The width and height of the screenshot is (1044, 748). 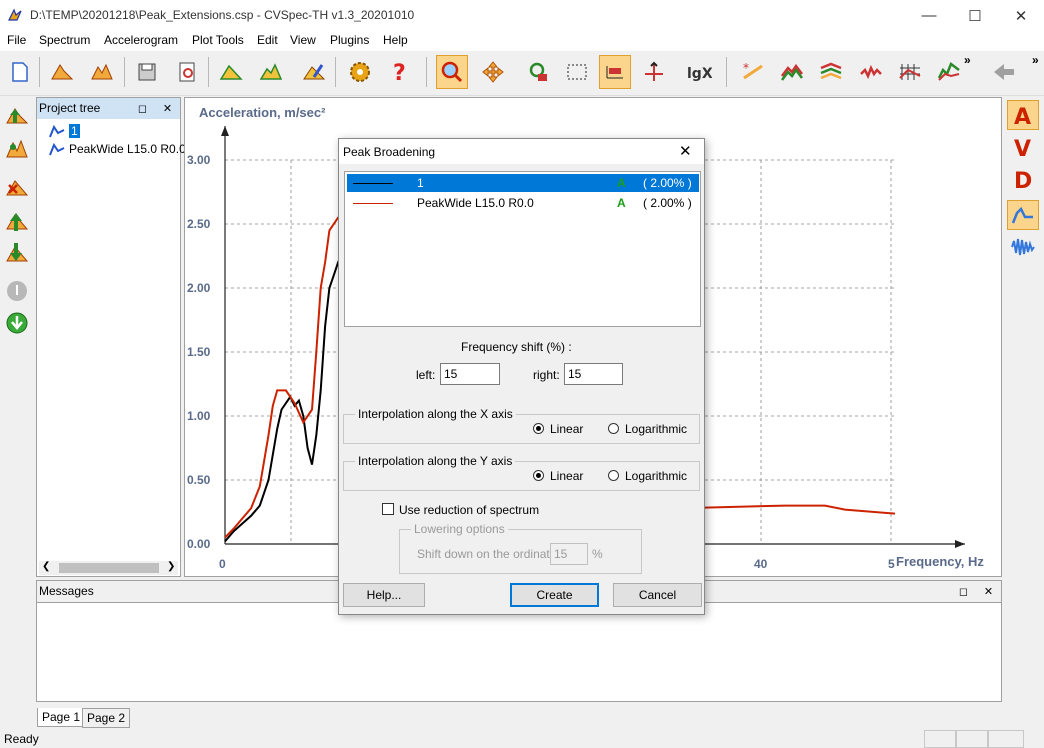 I want to click on cancel-button: Cancel, so click(x=657, y=595).